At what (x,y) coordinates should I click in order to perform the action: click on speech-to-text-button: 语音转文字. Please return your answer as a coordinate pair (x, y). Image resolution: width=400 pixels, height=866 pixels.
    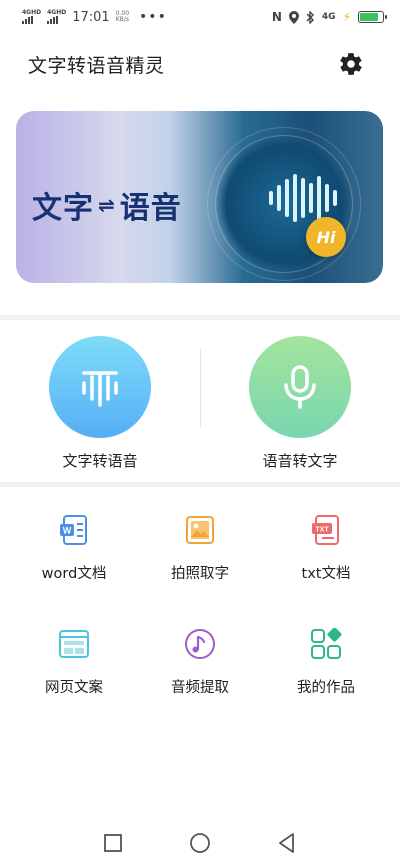
    Looking at the image, I should click on (300, 403).